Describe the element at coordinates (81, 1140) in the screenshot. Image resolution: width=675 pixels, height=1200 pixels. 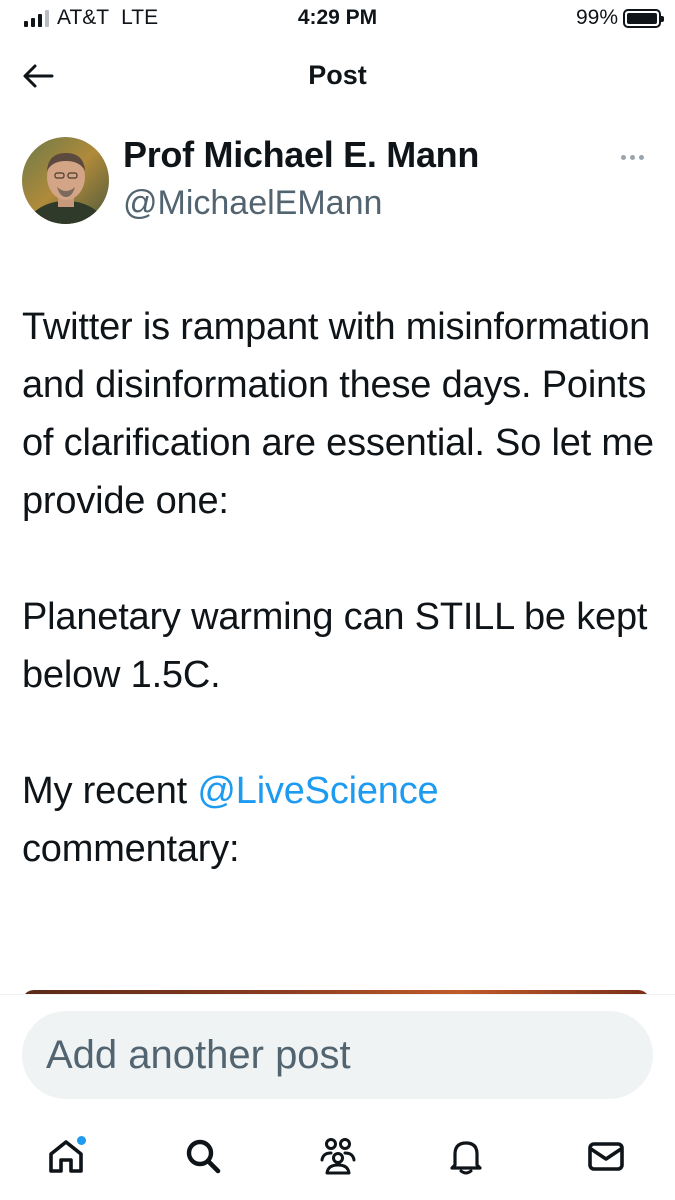
I see `notification-dot` at that location.